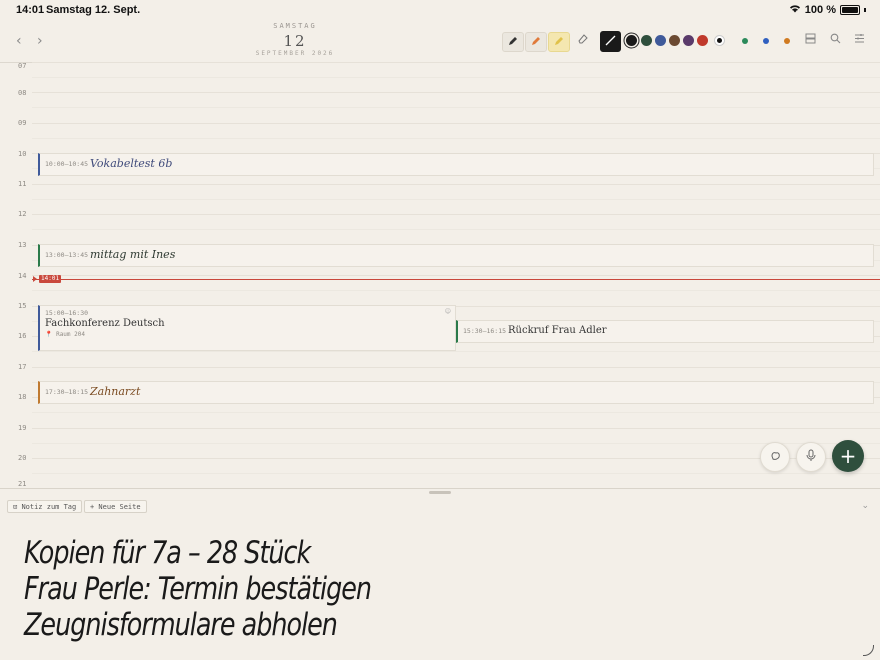 The image size is (880, 660). What do you see at coordinates (702, 40) in the screenshot?
I see `color-swatch-red` at bounding box center [702, 40].